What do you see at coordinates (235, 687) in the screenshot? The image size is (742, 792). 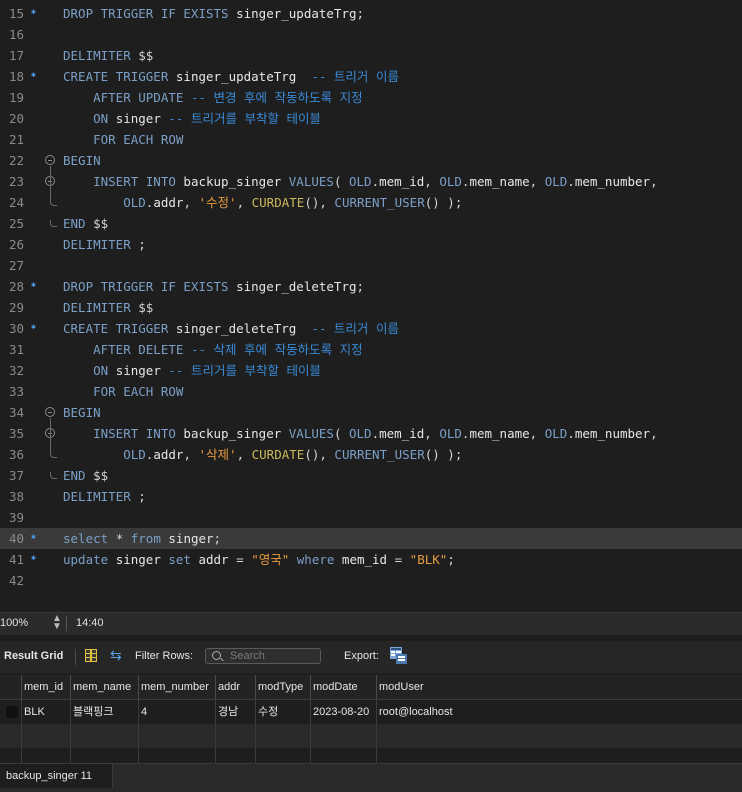 I see `column-header-addr: addr` at bounding box center [235, 687].